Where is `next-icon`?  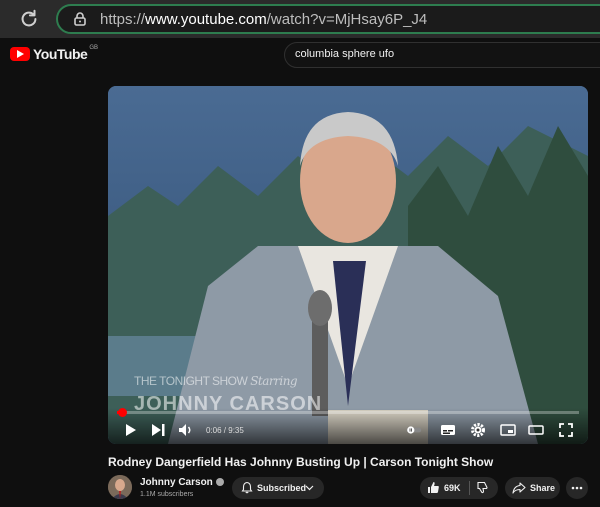 next-icon is located at coordinates (158, 430).